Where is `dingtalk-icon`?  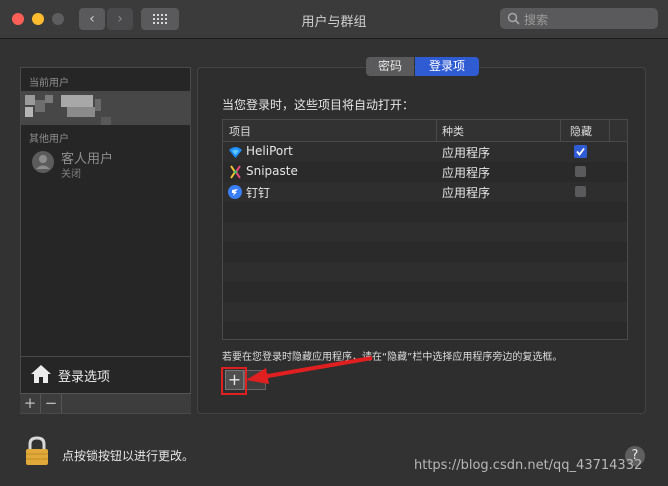 dingtalk-icon is located at coordinates (235, 192).